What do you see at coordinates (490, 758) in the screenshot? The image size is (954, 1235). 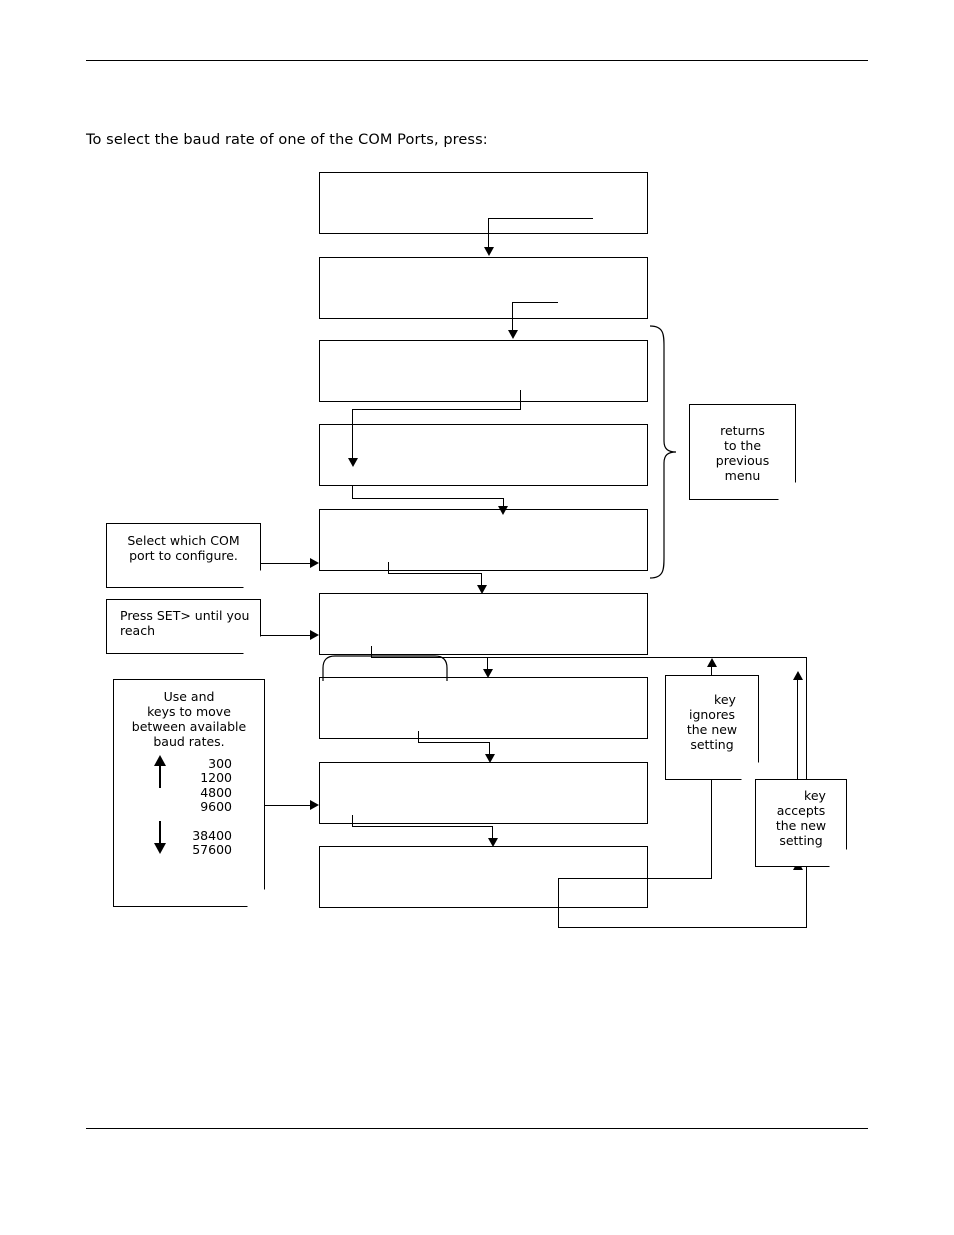 I see `arrow-box7-to-box8` at bounding box center [490, 758].